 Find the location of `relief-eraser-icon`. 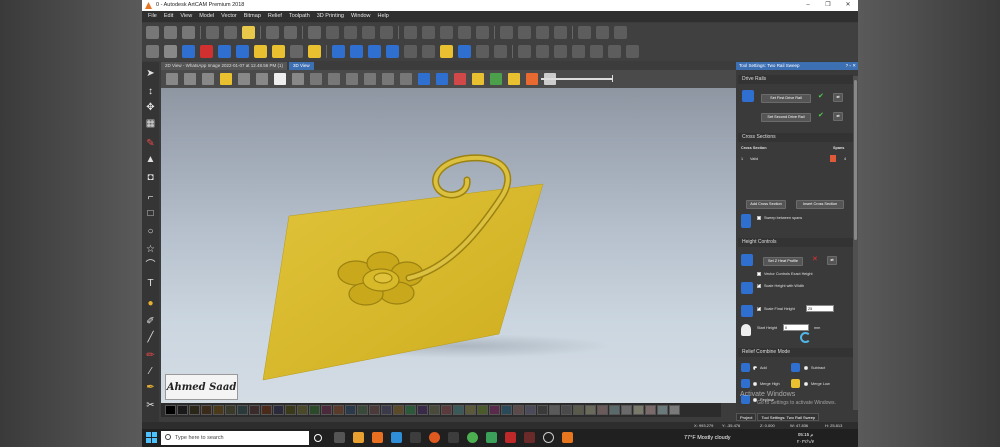

relief-eraser-icon is located at coordinates (206, 51).